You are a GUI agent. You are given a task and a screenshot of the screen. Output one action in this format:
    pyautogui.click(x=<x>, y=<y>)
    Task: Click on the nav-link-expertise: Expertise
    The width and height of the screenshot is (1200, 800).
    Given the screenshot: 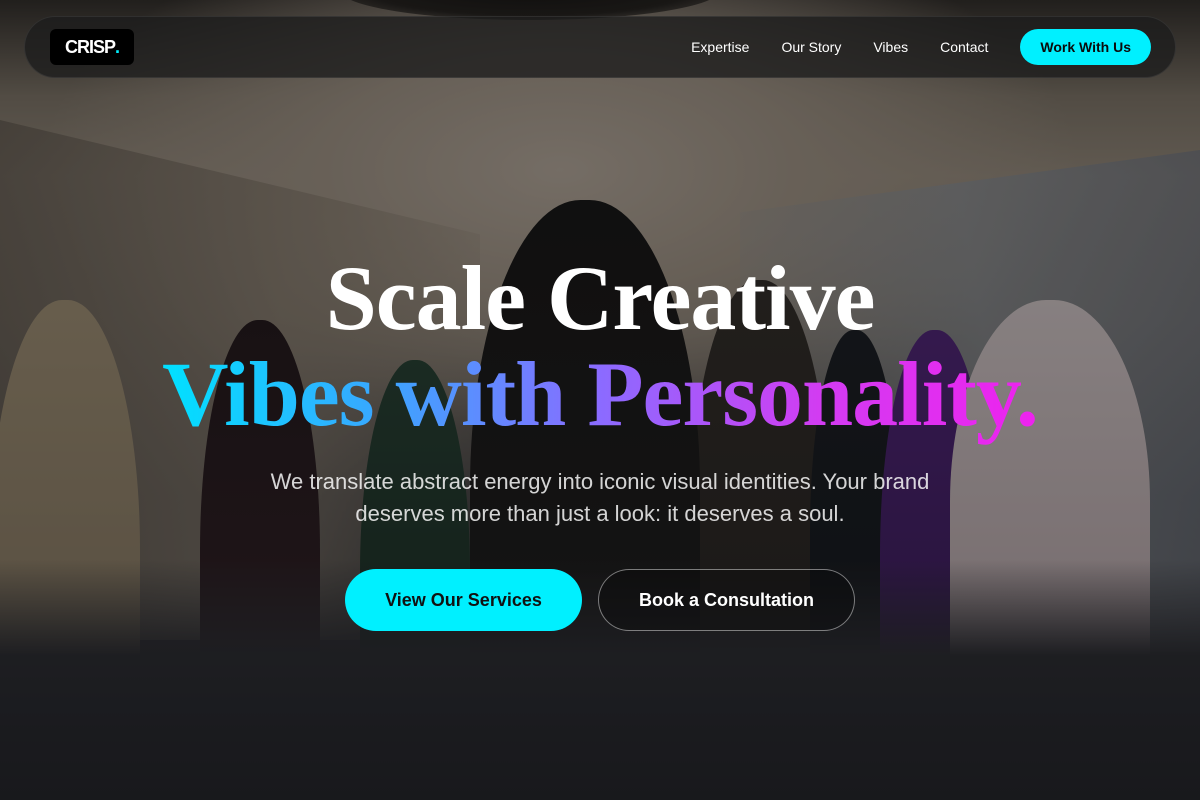 What is the action you would take?
    pyautogui.click(x=720, y=47)
    